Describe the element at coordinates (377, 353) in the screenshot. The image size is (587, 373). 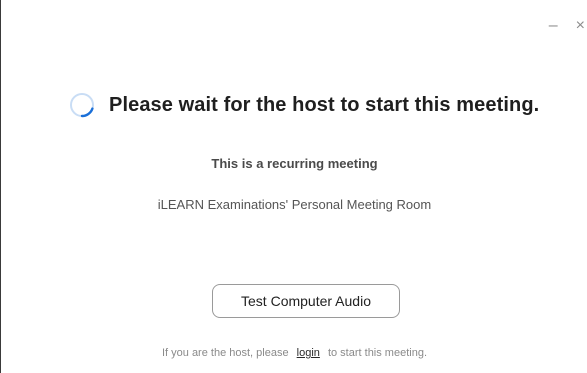
I see `host-note-suffix: to start this meeting.` at that location.